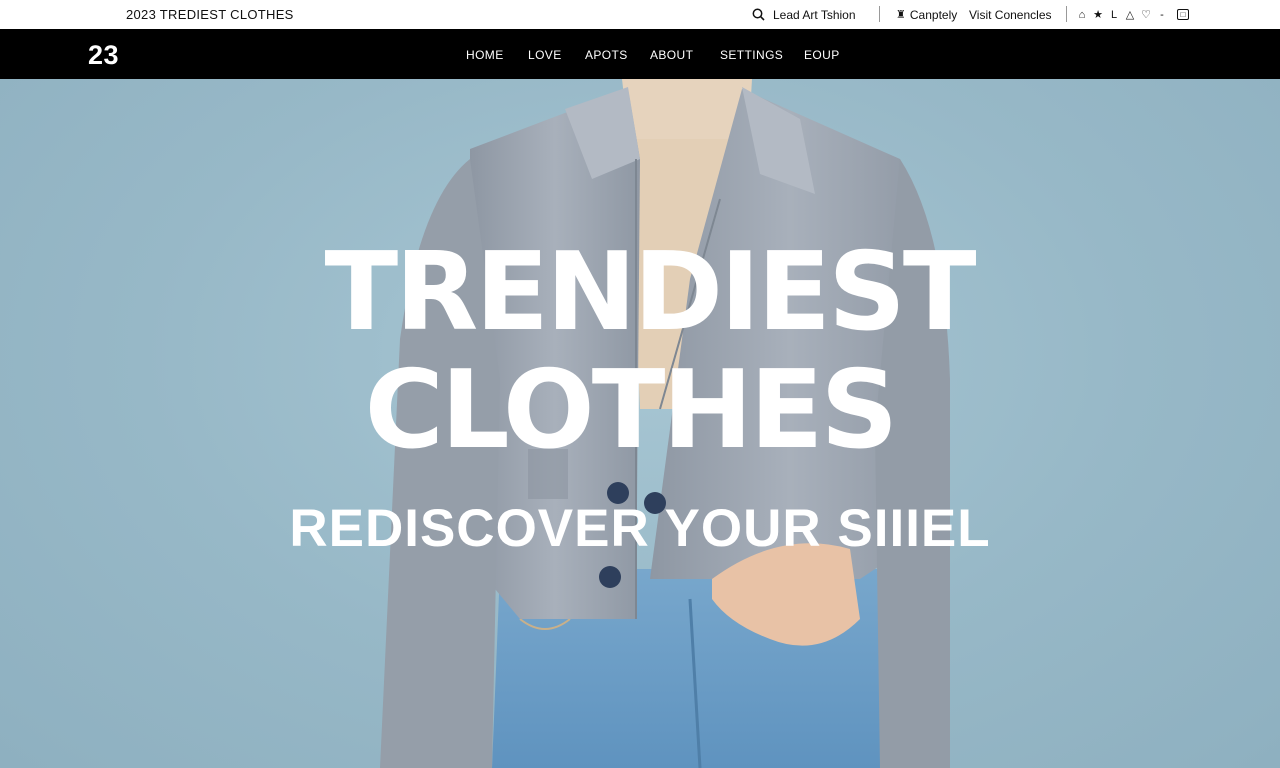 This screenshot has height=768, width=1280. I want to click on dropdown-icon: -, so click(1162, 15).